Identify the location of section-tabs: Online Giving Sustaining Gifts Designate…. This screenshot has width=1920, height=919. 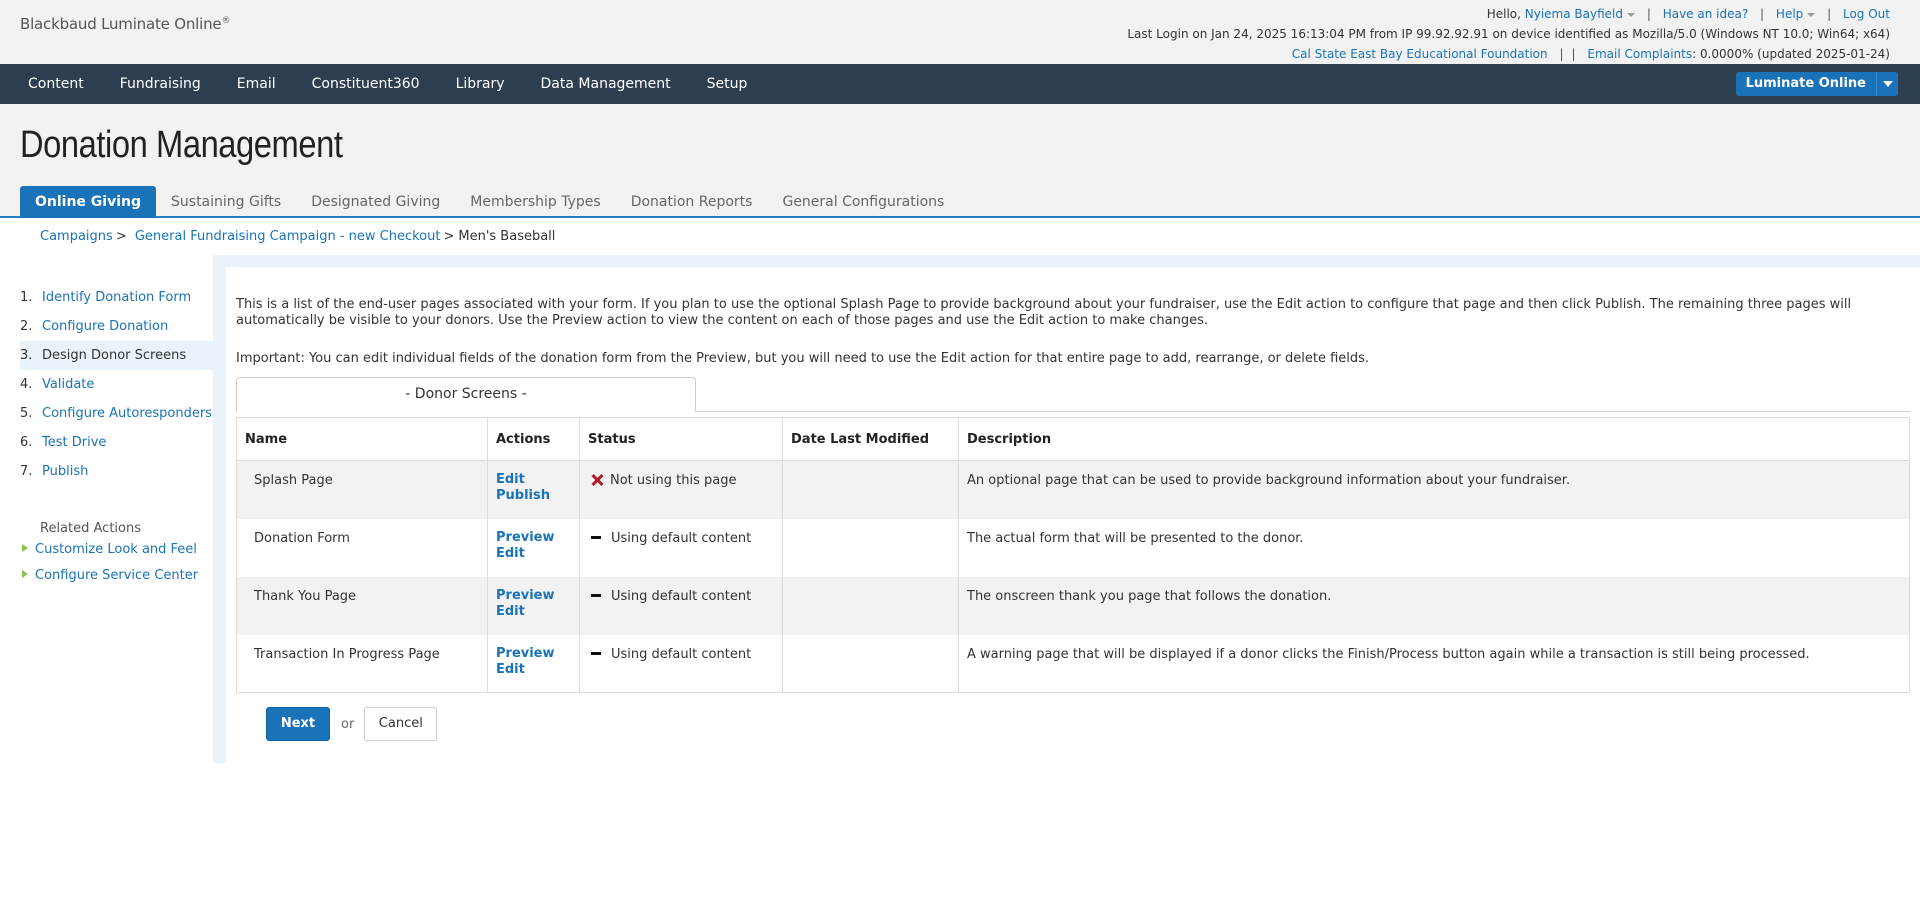
(489, 202).